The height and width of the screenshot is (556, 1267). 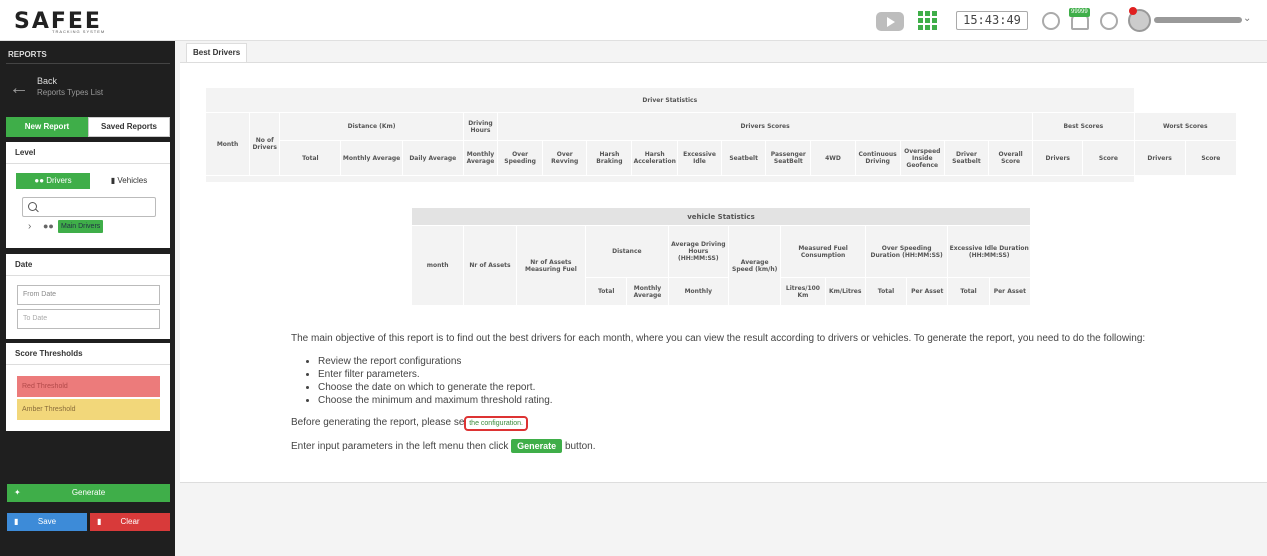 I want to click on level-heading: Level, so click(x=88, y=153).